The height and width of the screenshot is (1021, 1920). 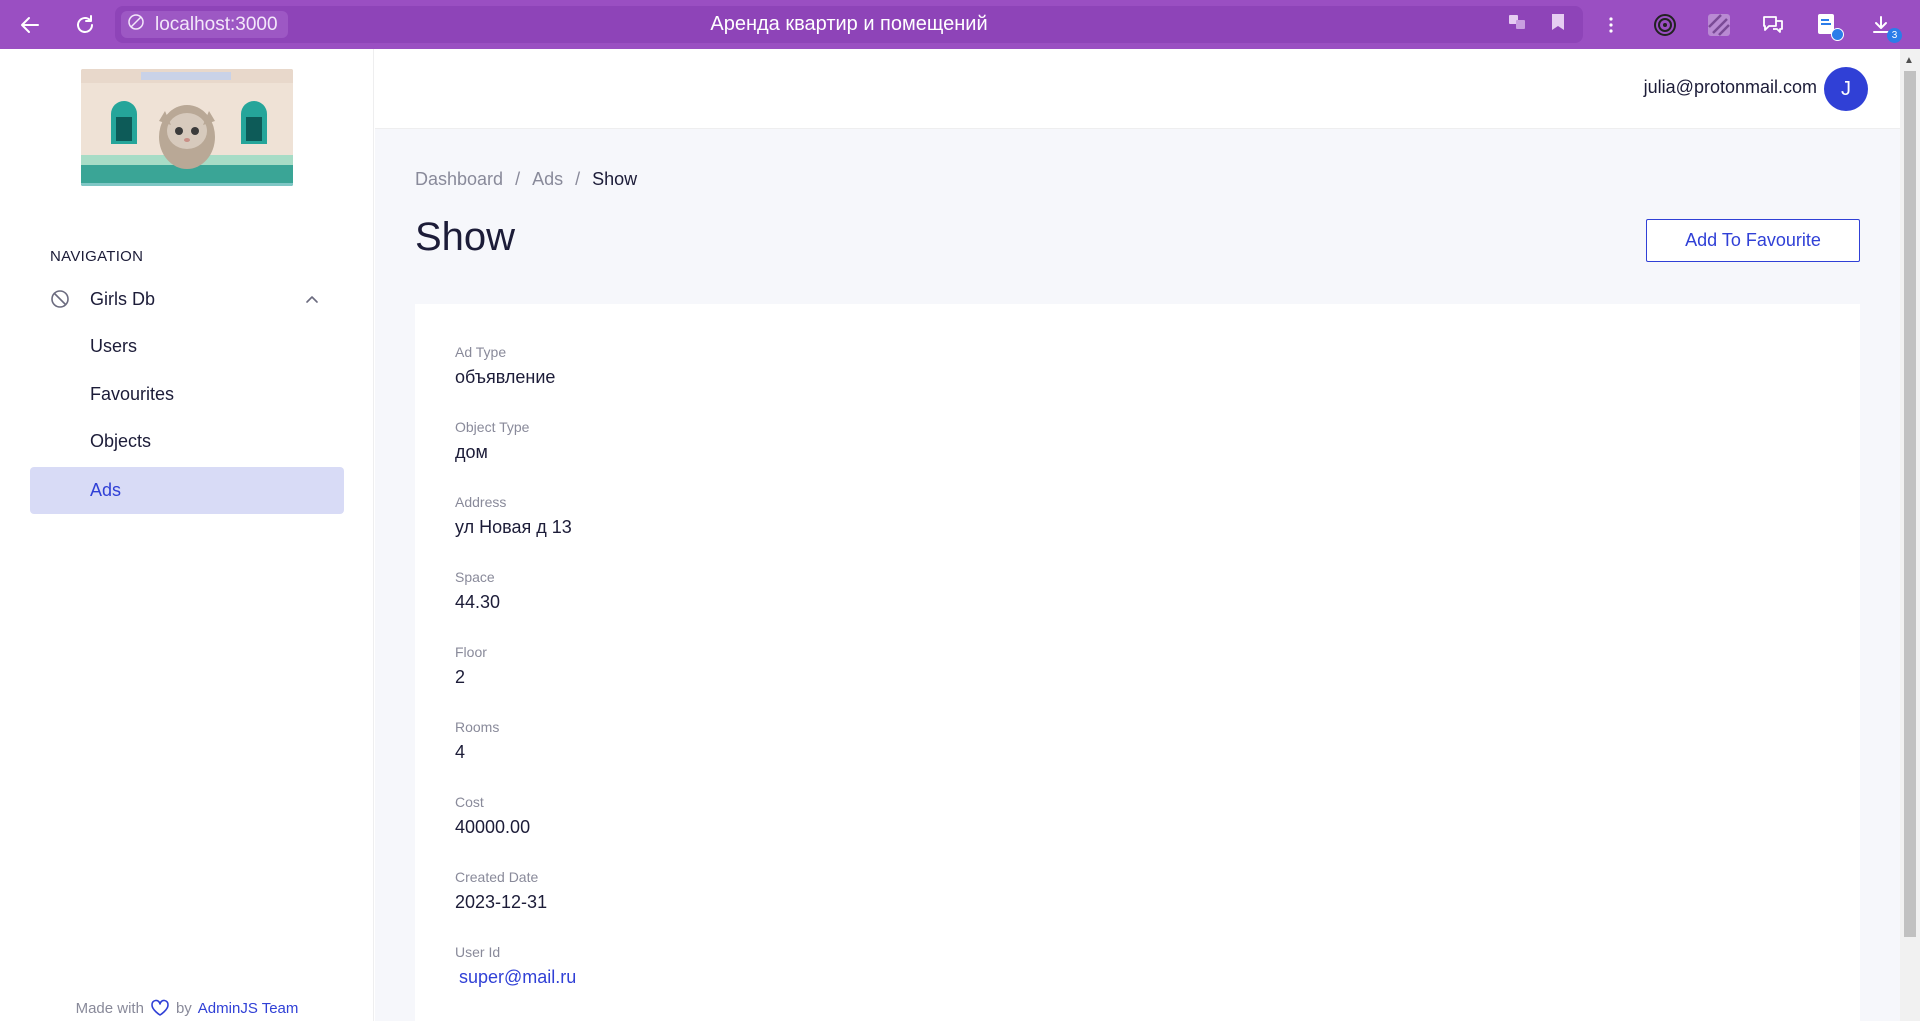 What do you see at coordinates (109, 1008) in the screenshot?
I see `made-with-text: Made with` at bounding box center [109, 1008].